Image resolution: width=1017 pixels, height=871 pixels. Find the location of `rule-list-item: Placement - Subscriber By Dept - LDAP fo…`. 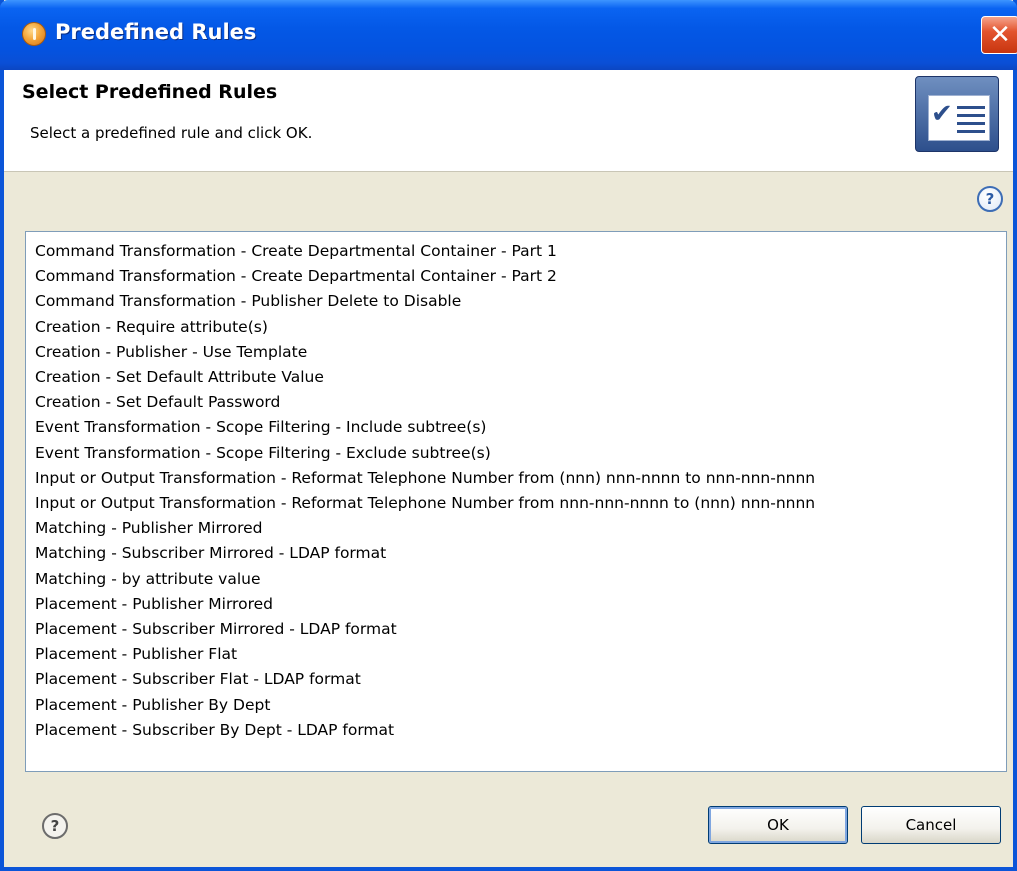

rule-list-item: Placement - Subscriber By Dept - LDAP fo… is located at coordinates (520, 730).